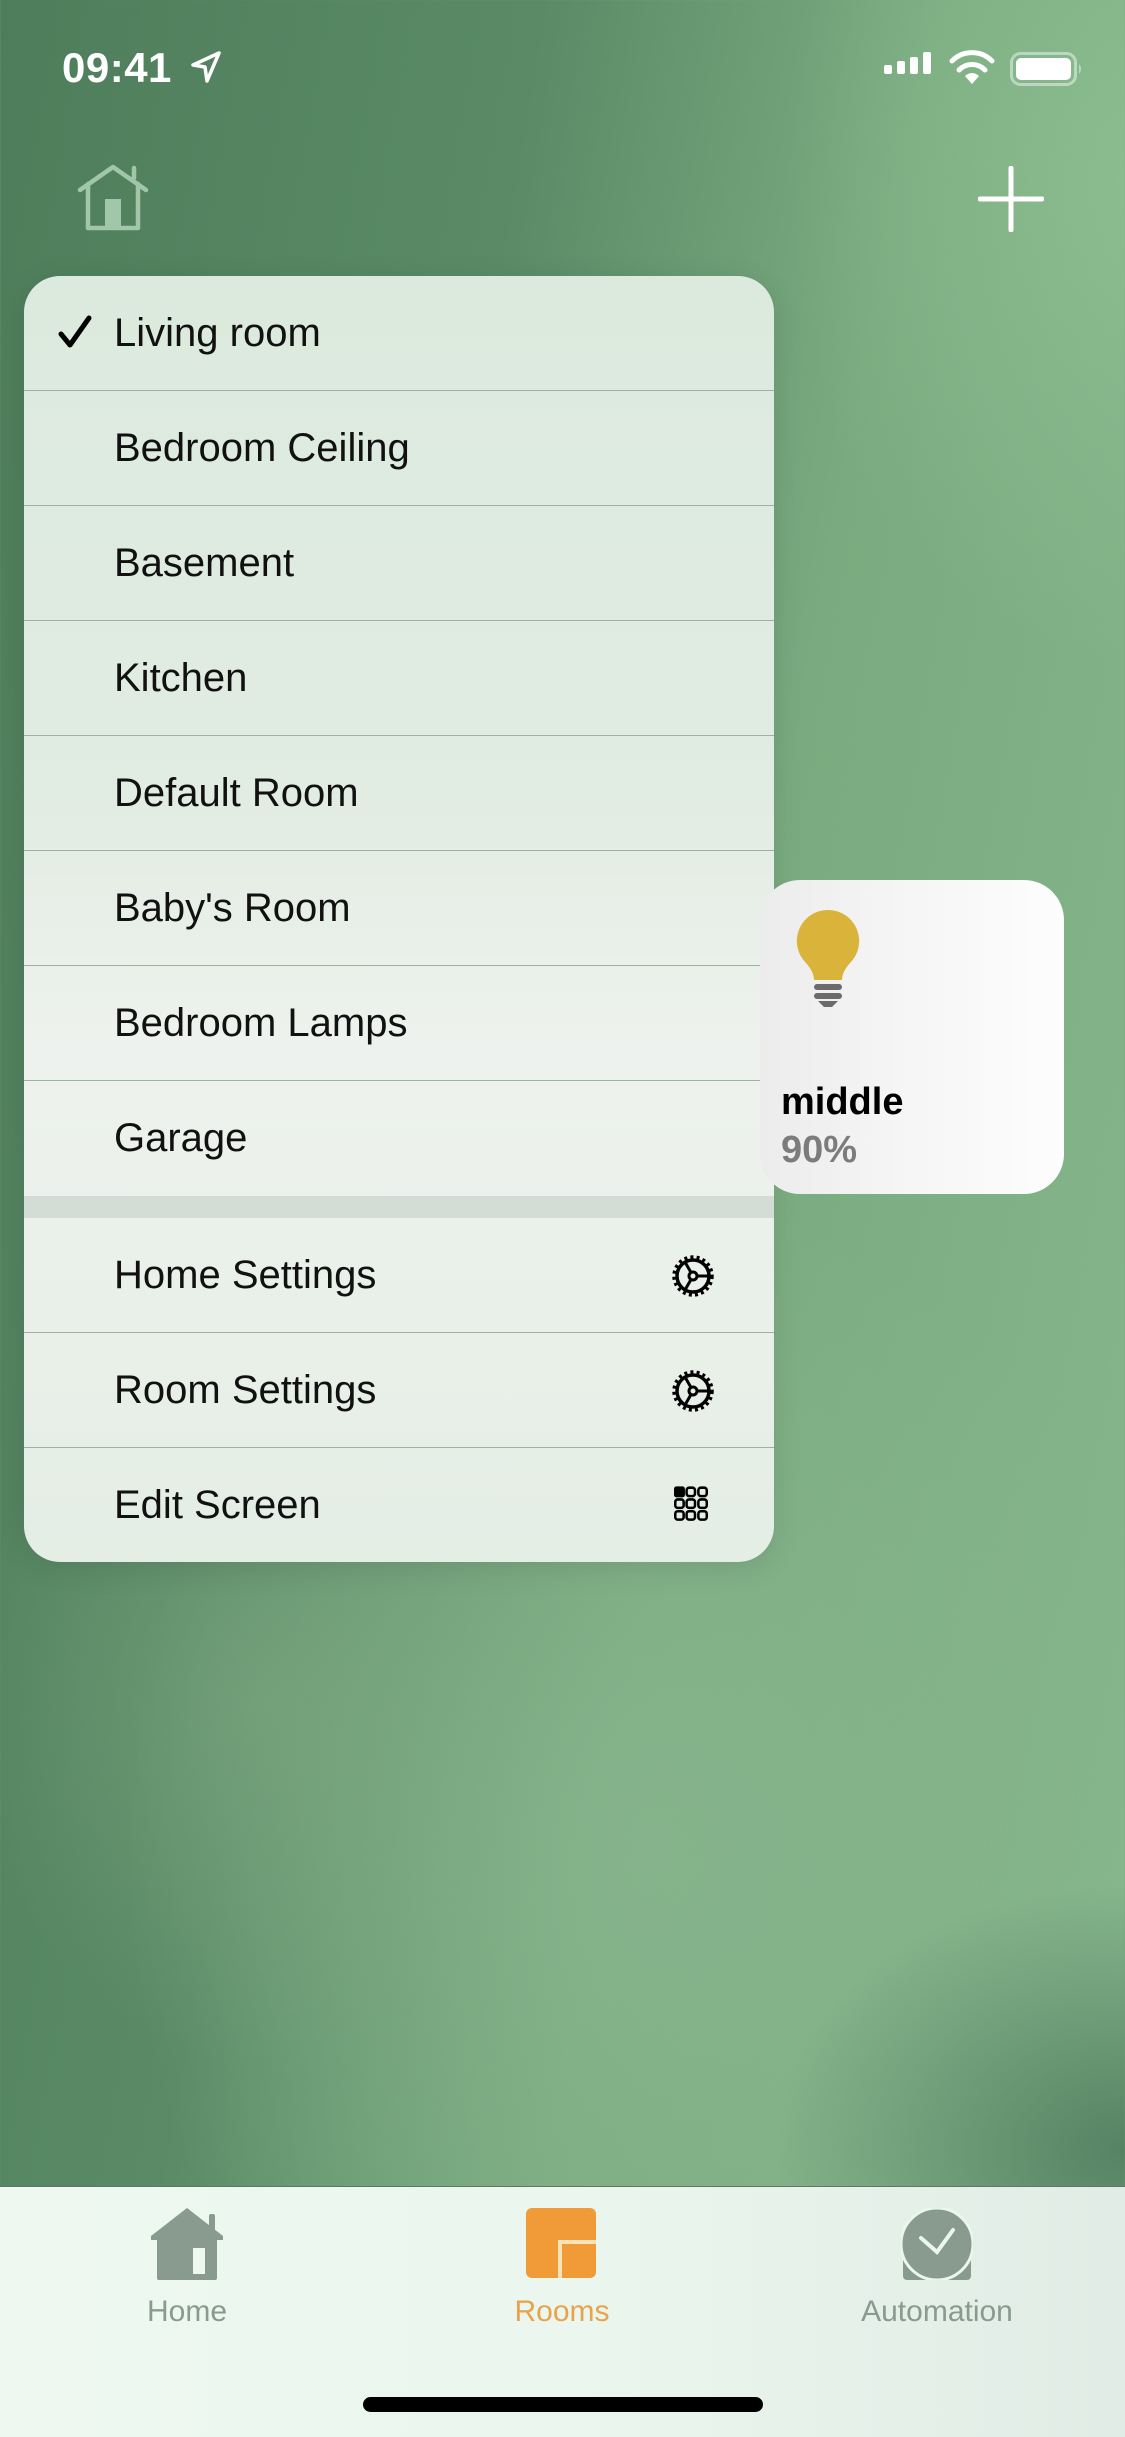  I want to click on automation-clock-icon, so click(937, 2244).